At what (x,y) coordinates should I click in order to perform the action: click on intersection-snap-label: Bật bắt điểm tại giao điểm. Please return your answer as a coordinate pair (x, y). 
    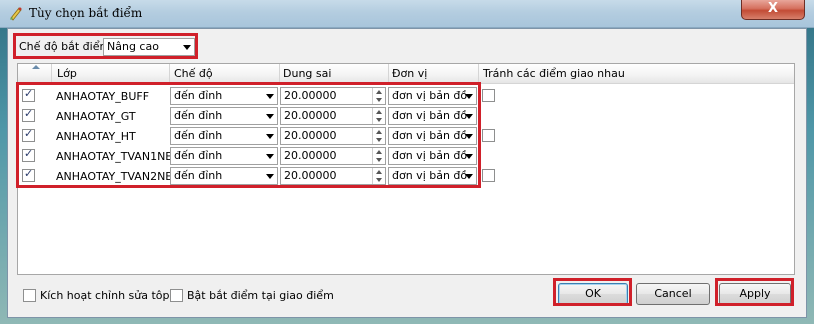
    Looking at the image, I should click on (260, 295).